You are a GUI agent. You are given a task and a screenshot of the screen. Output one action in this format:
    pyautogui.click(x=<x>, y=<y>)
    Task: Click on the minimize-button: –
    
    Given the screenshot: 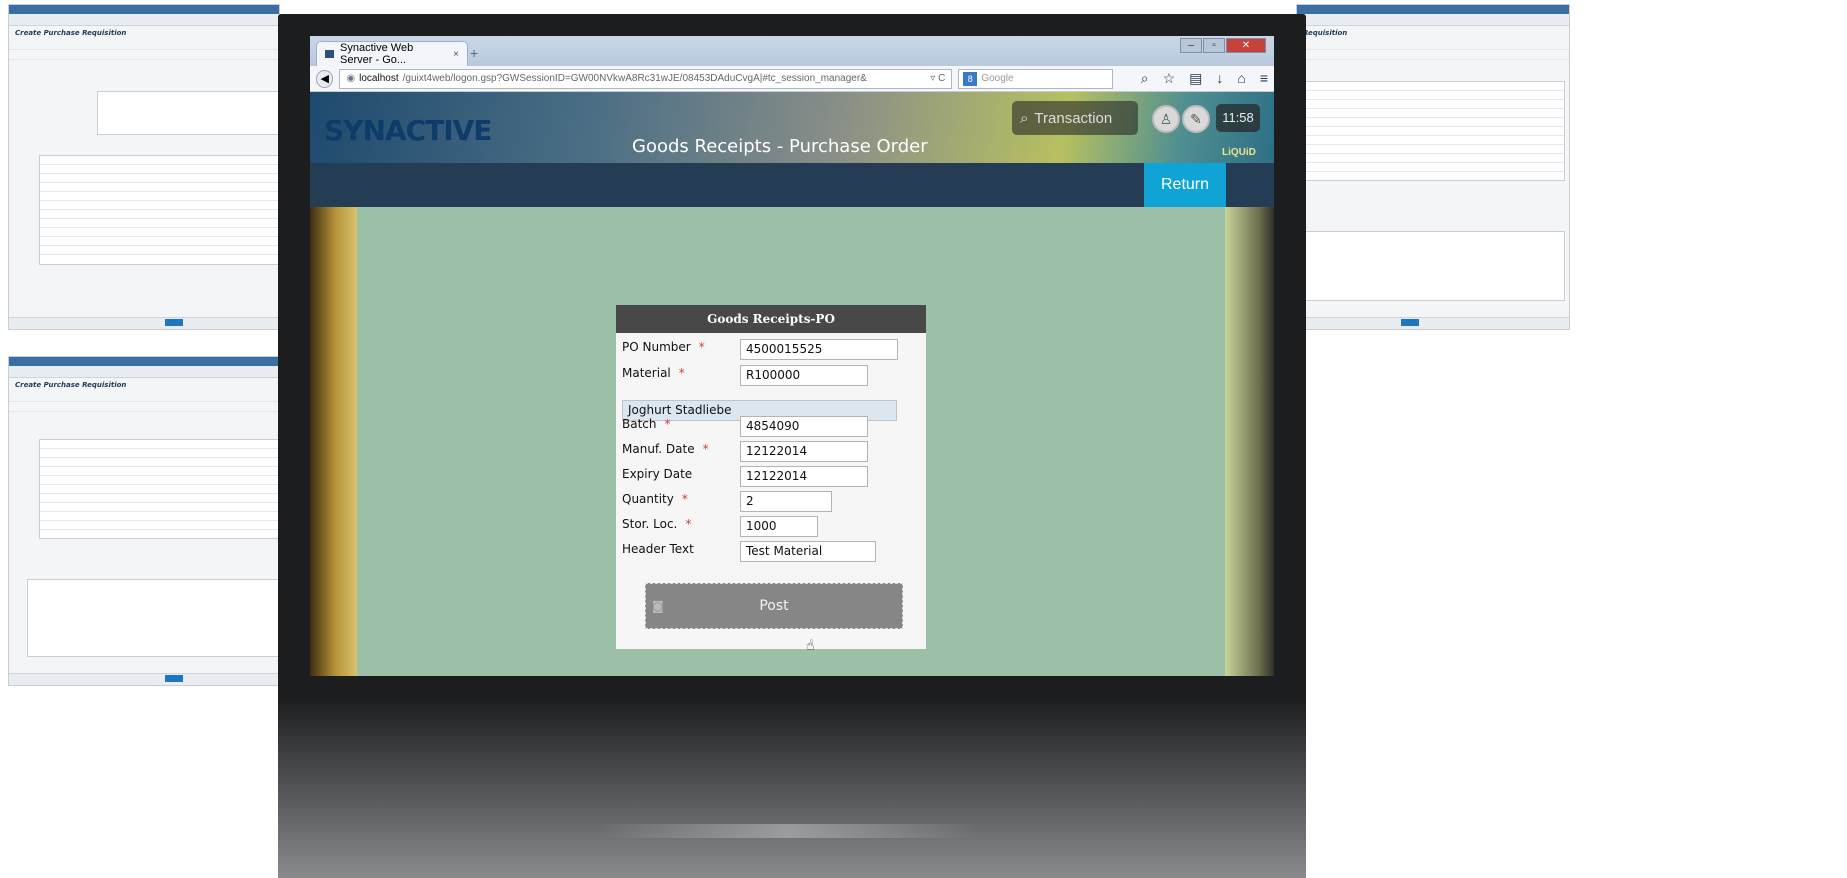 What is the action you would take?
    pyautogui.click(x=1191, y=45)
    